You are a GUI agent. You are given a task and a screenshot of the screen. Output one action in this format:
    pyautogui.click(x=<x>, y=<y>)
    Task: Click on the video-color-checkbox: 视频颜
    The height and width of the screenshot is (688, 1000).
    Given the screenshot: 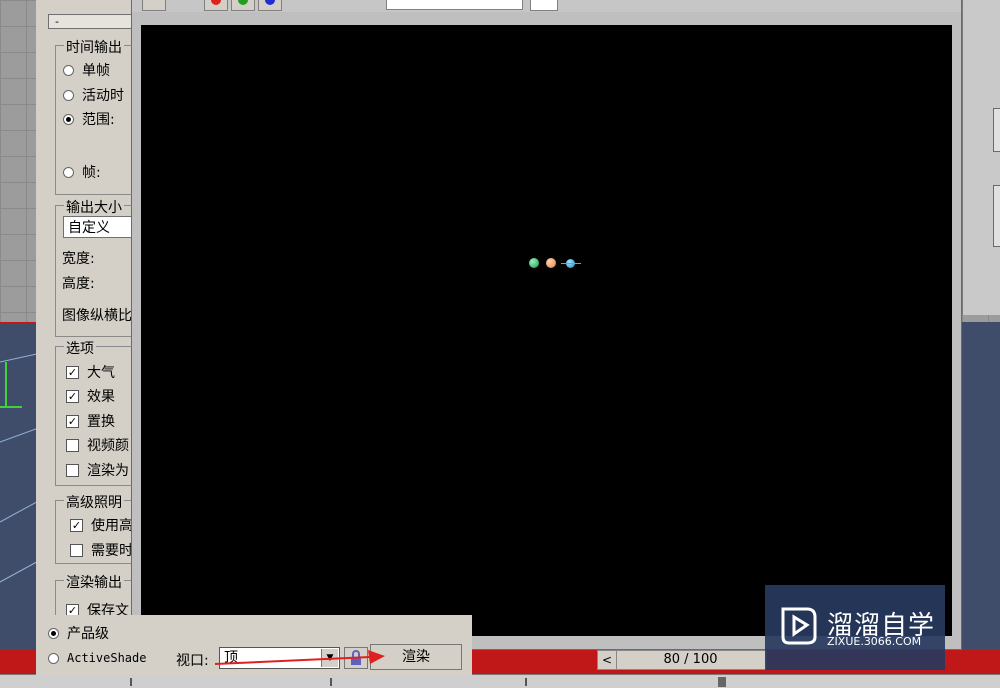 What is the action you would take?
    pyautogui.click(x=97, y=445)
    